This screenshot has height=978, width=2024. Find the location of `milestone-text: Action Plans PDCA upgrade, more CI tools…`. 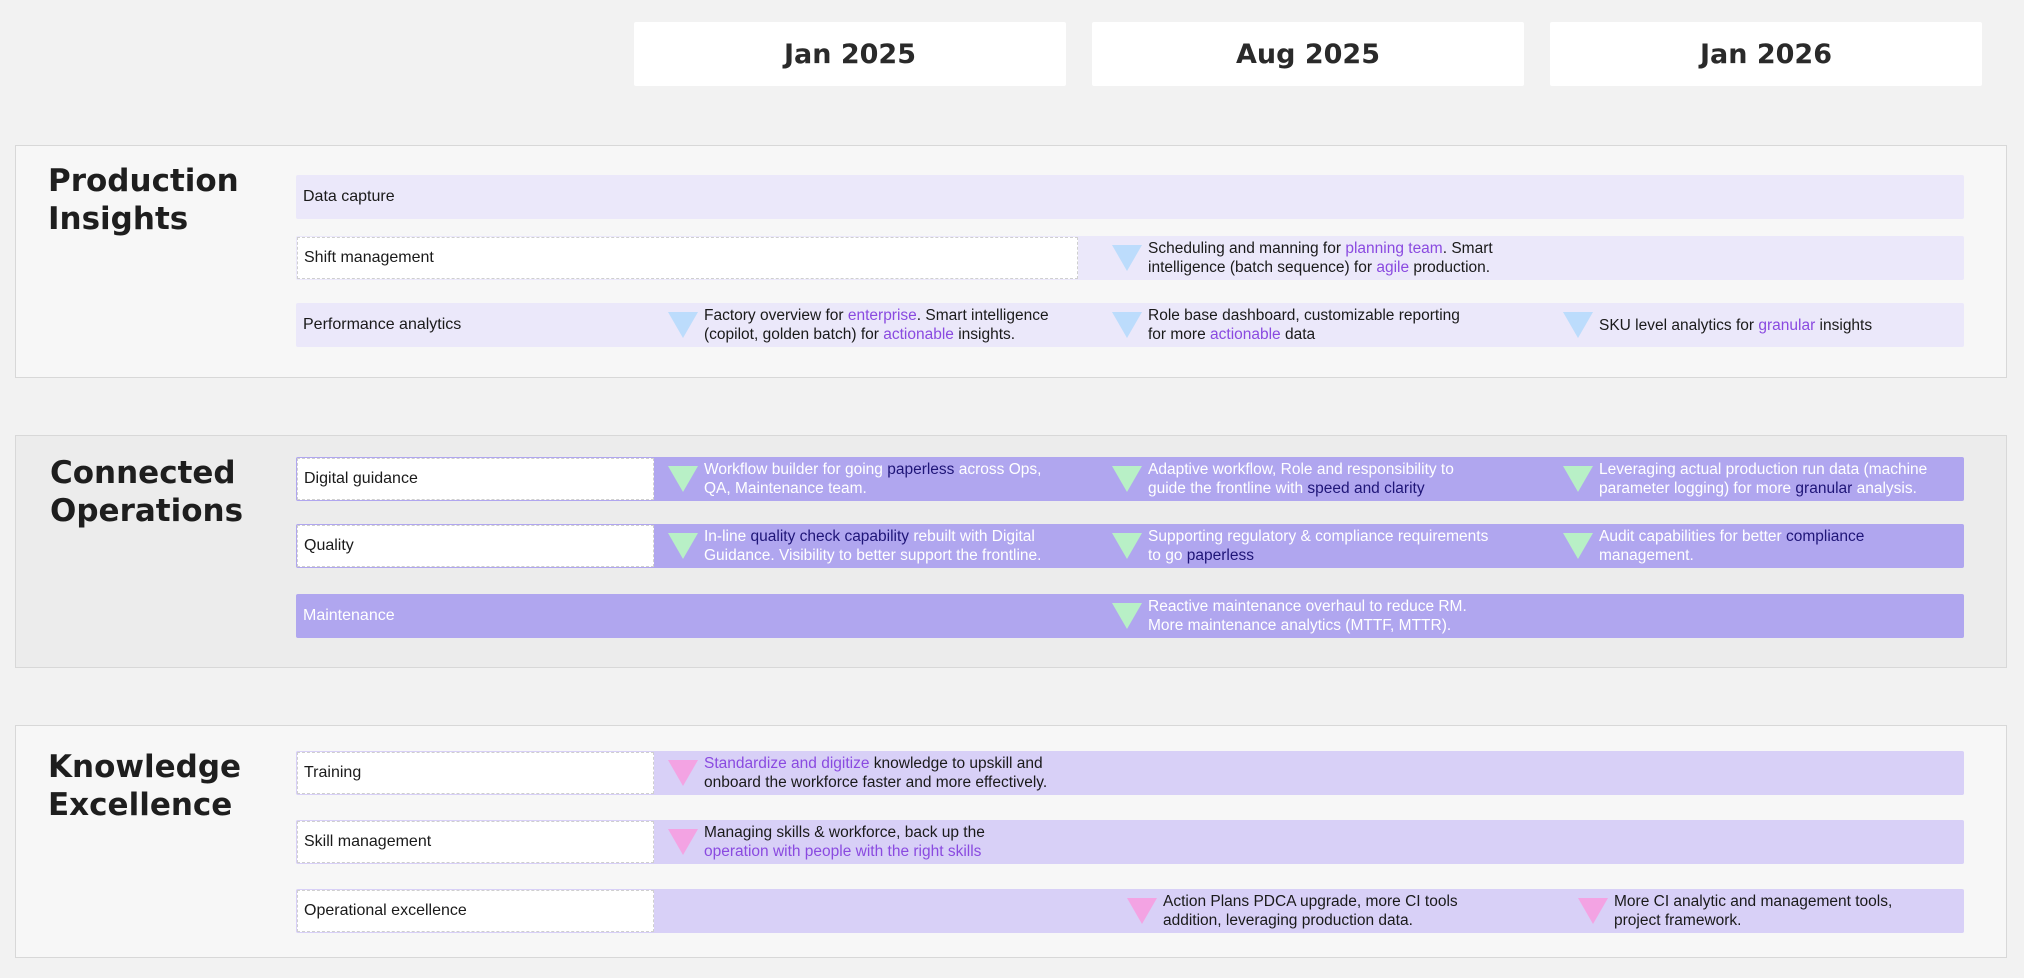

milestone-text: Action Plans PDCA upgrade, more CI tools… is located at coordinates (1310, 911).